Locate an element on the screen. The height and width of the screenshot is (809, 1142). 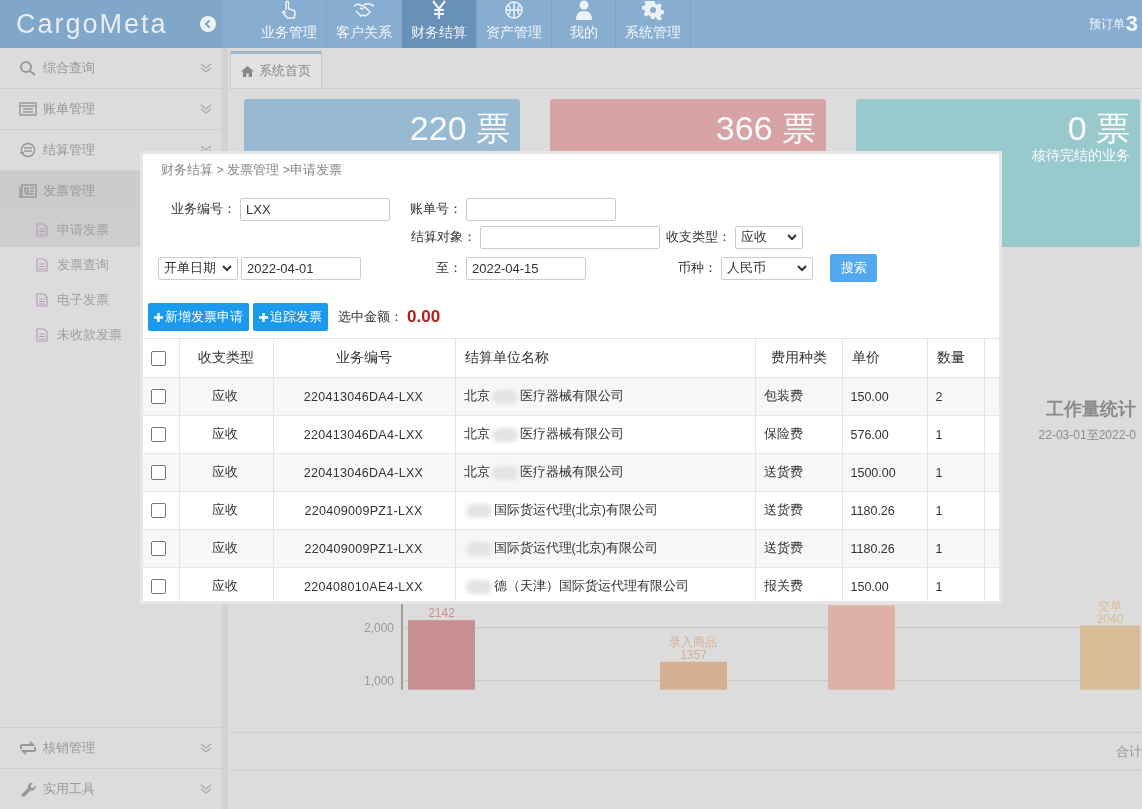
table-cell: 220409009PZ1-LXX is located at coordinates (364, 510).